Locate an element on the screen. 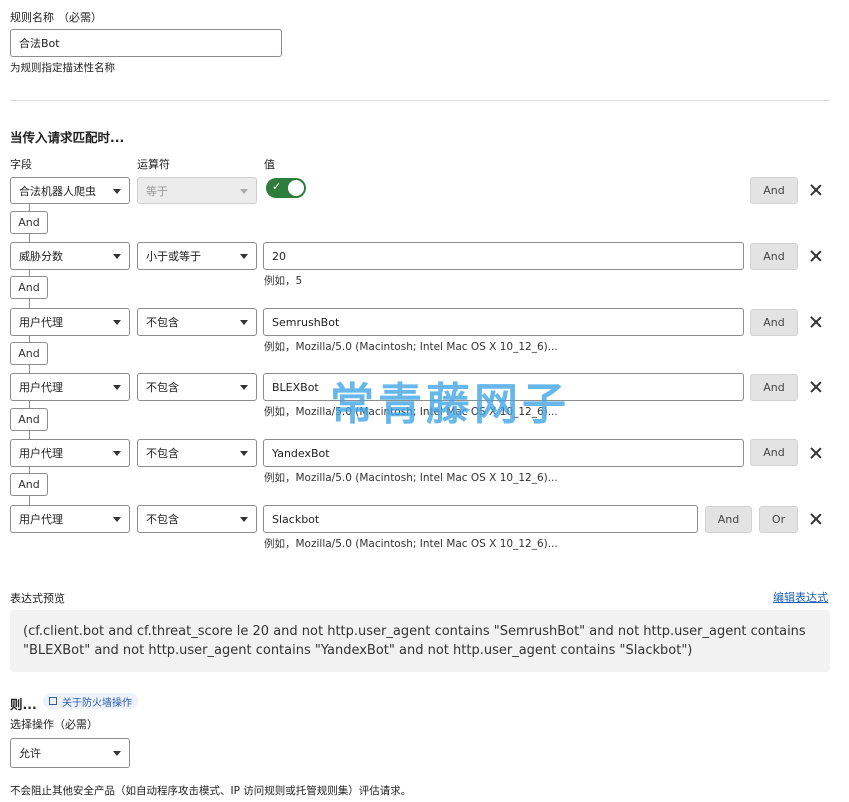  doc-icon is located at coordinates (53, 701).